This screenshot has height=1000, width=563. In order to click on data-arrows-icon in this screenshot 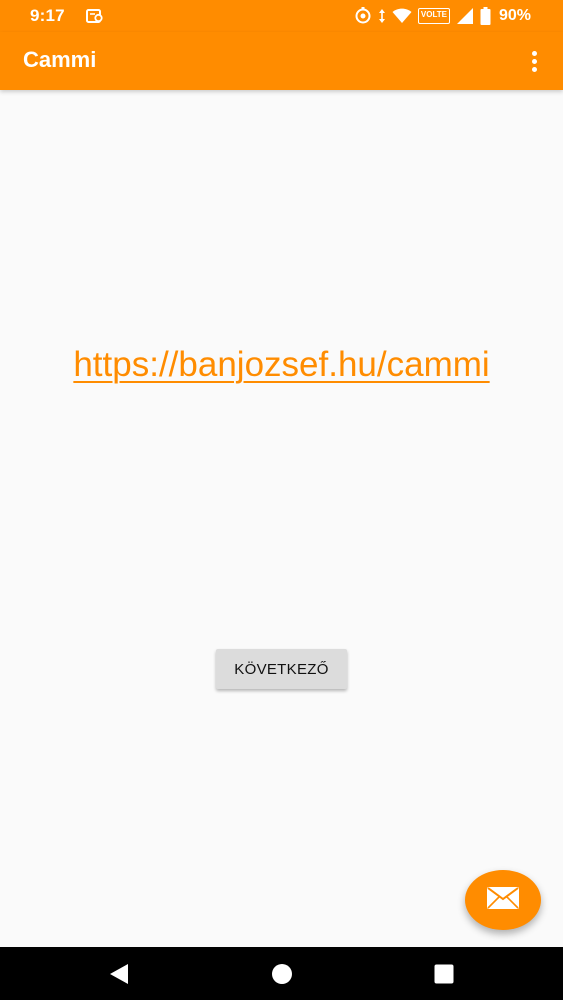, I will do `click(382, 16)`.